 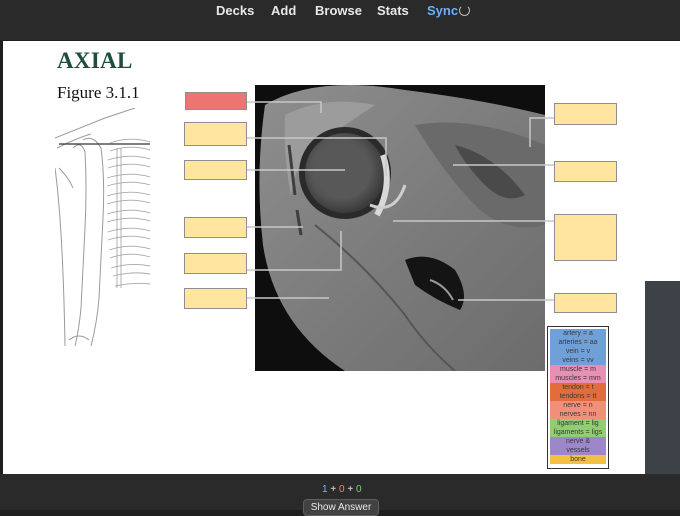 What do you see at coordinates (98, 92) in the screenshot?
I see `figure-caption: Figure 3.1.1` at bounding box center [98, 92].